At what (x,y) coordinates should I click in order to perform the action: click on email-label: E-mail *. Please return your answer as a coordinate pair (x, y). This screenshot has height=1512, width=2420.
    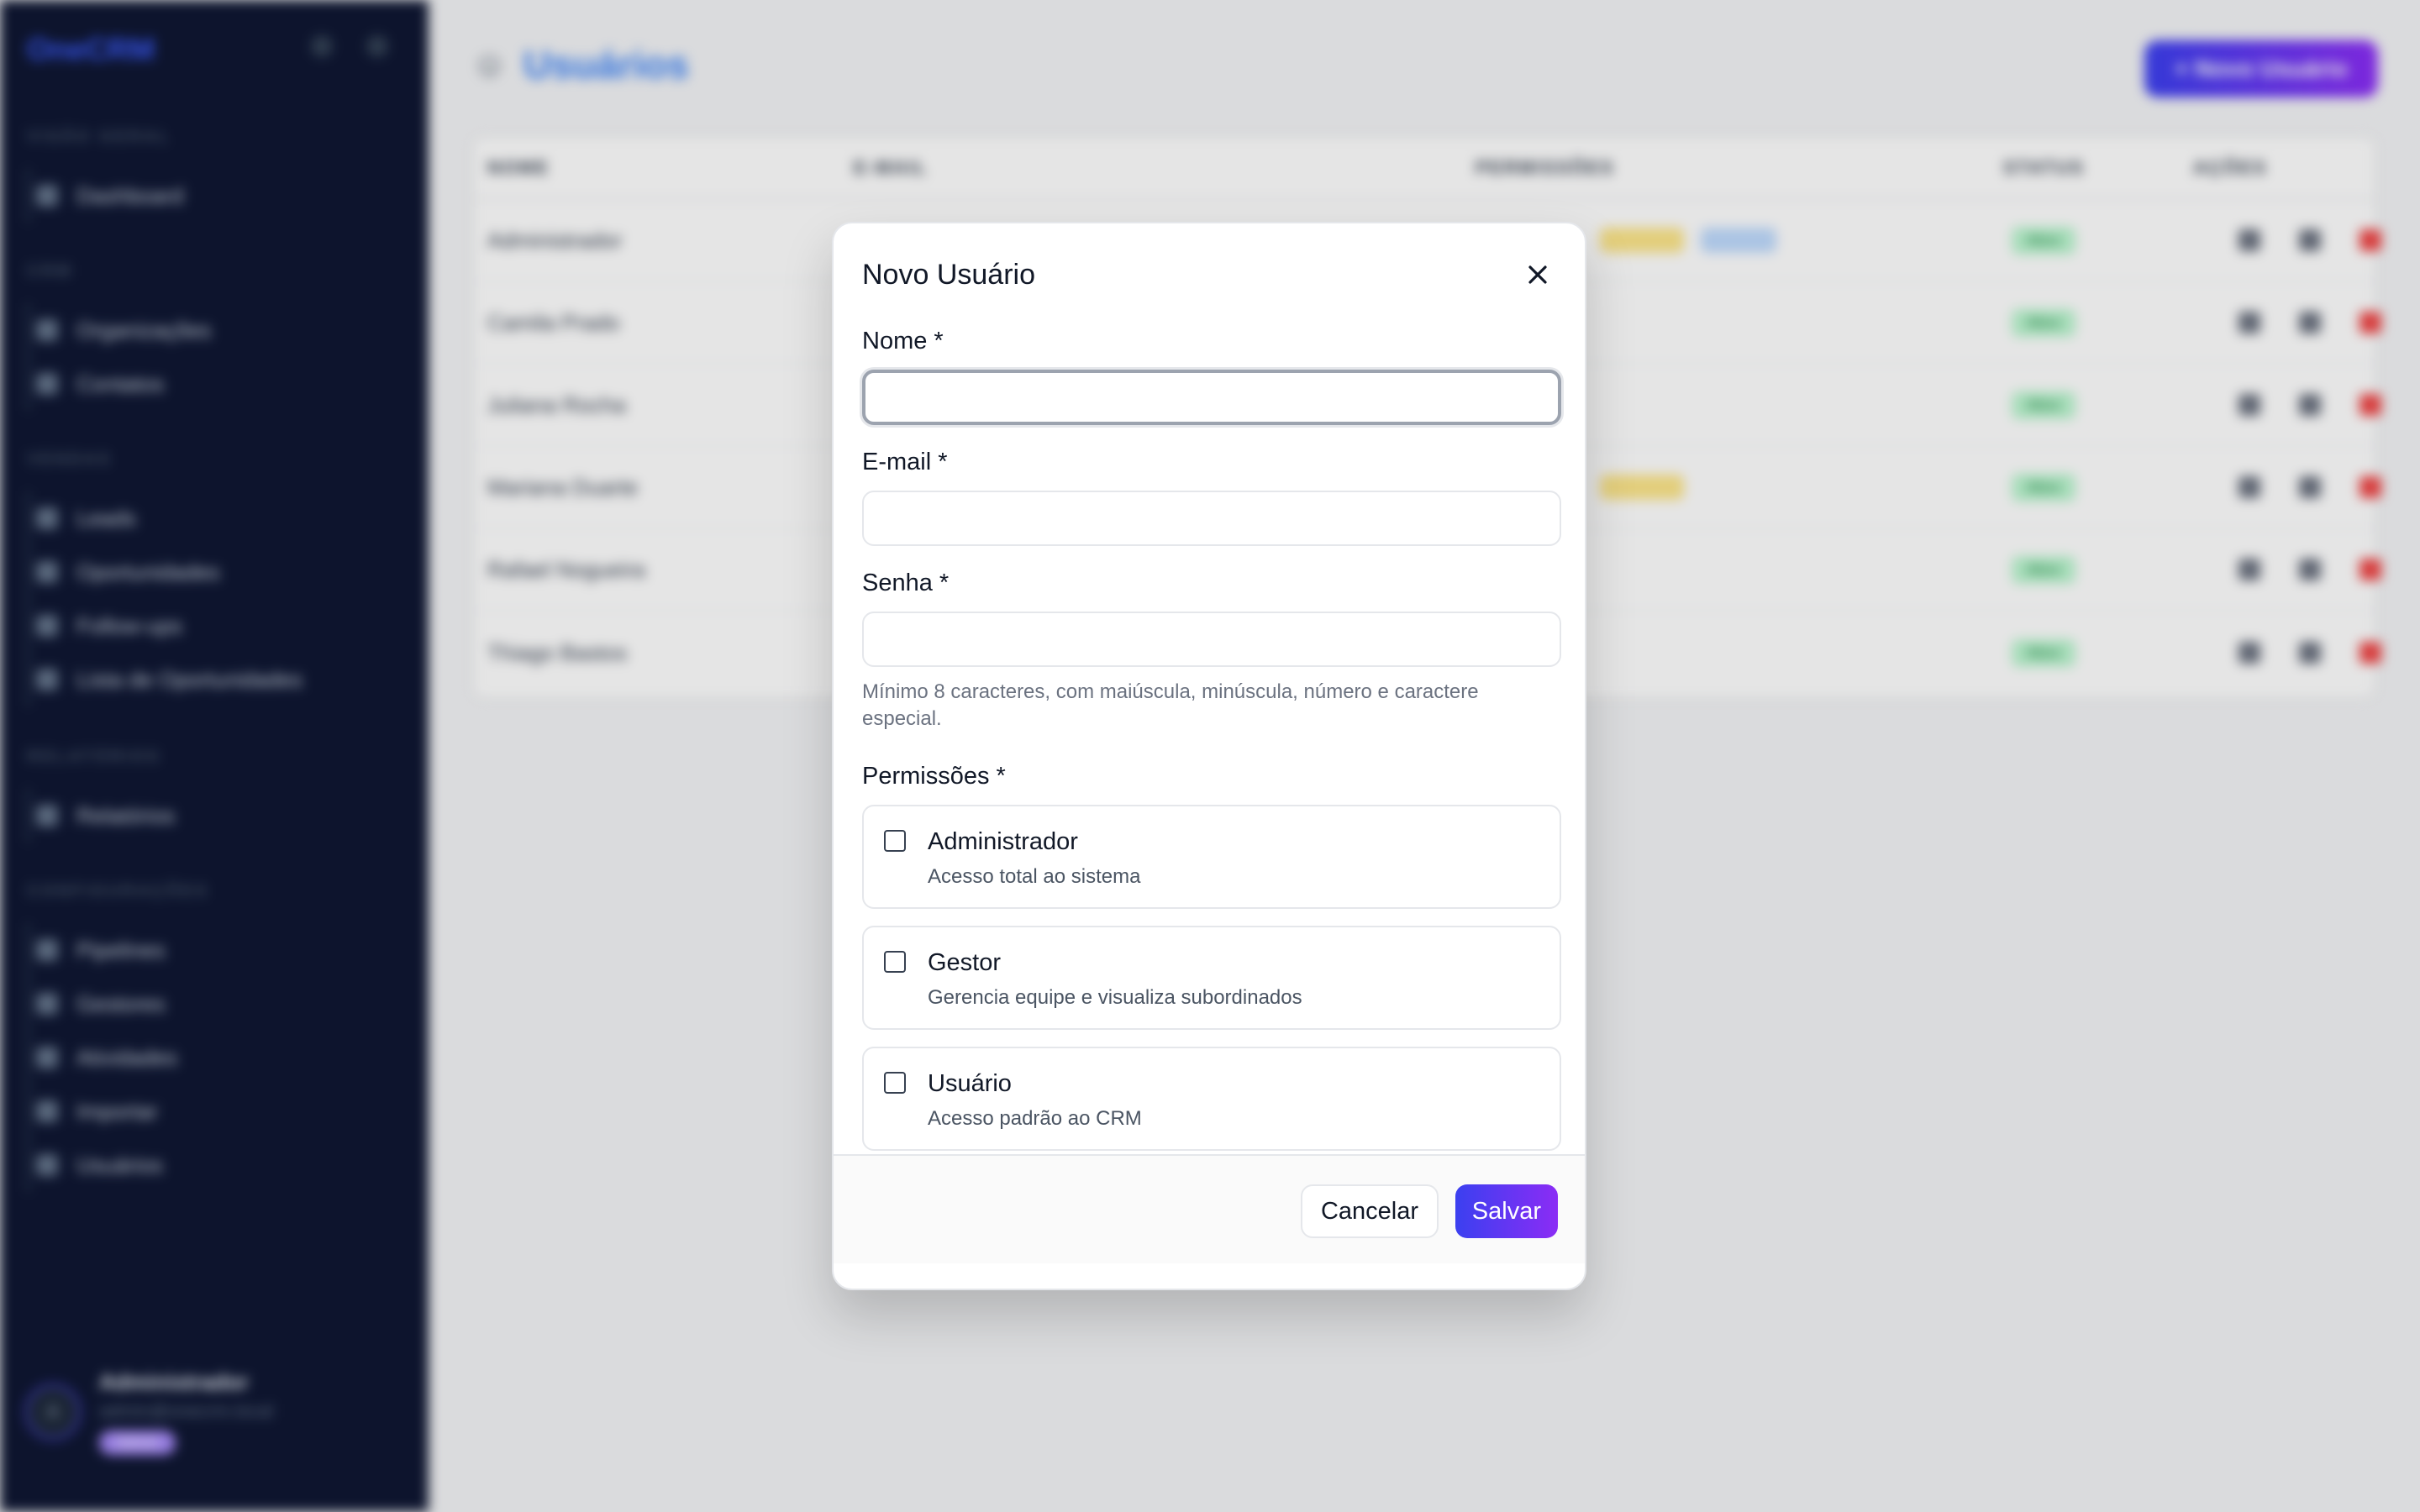
    Looking at the image, I should click on (905, 462).